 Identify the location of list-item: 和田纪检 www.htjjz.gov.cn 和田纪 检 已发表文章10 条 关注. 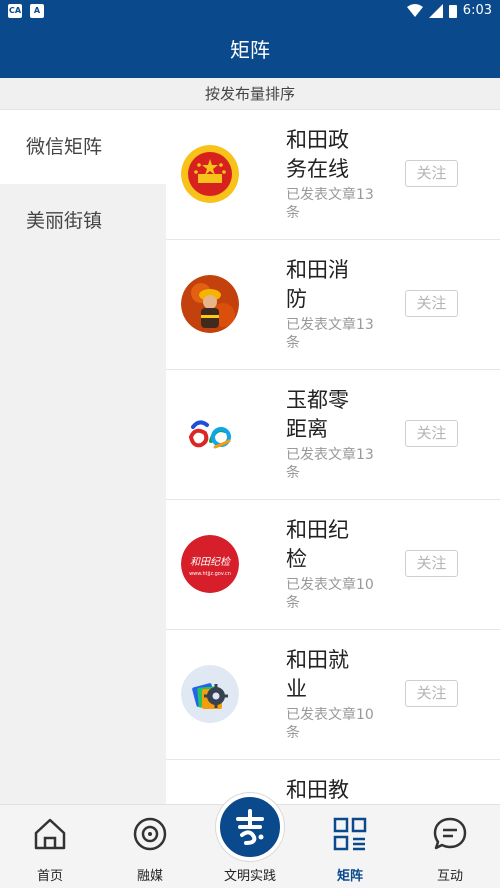
(333, 565).